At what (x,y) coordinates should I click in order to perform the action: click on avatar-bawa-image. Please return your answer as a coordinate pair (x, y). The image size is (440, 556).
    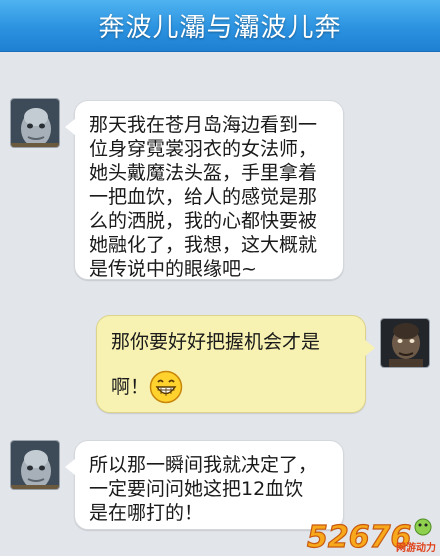
    Looking at the image, I should click on (405, 343).